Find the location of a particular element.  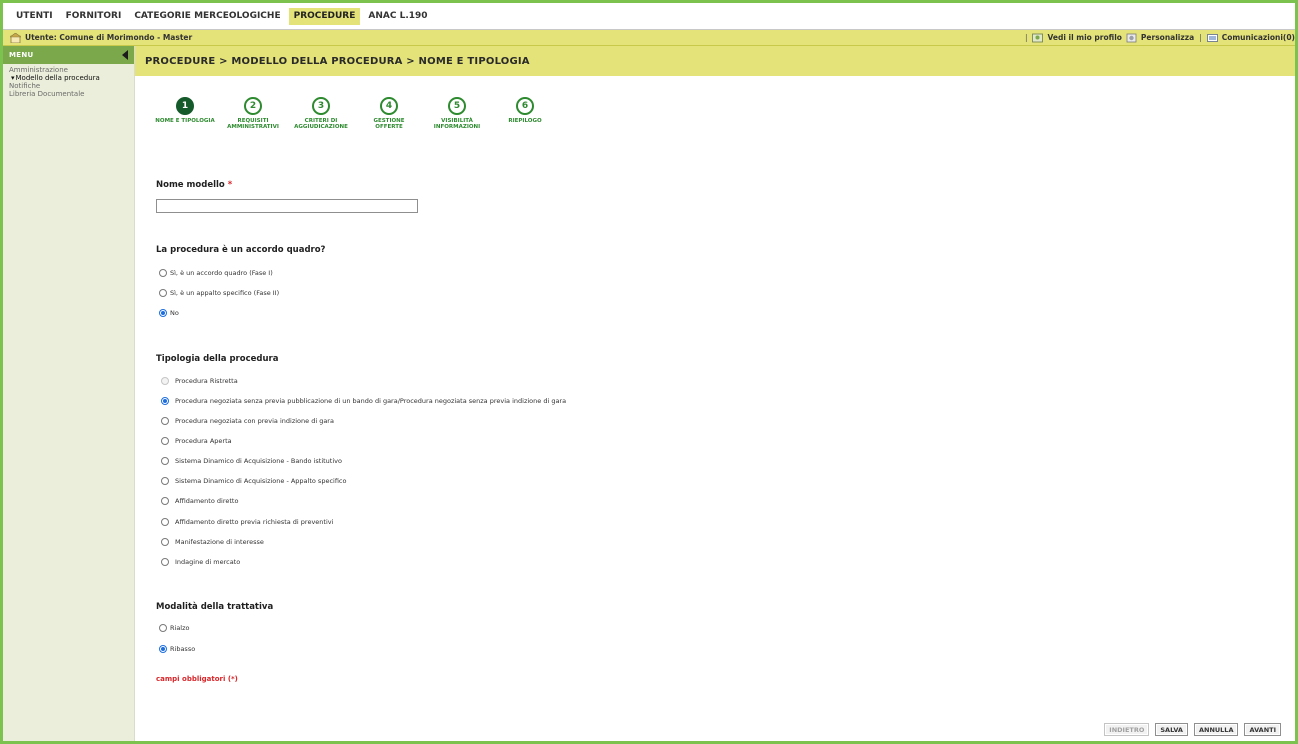

radio-ribasso: Ribasso is located at coordinates (177, 649).